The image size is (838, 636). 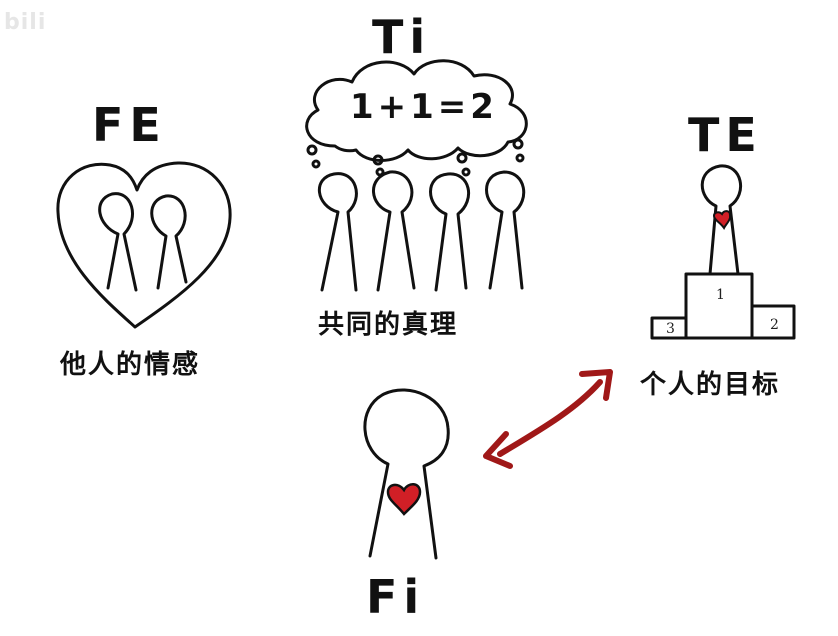 I want to click on fe-left-figure, so click(x=118, y=242).